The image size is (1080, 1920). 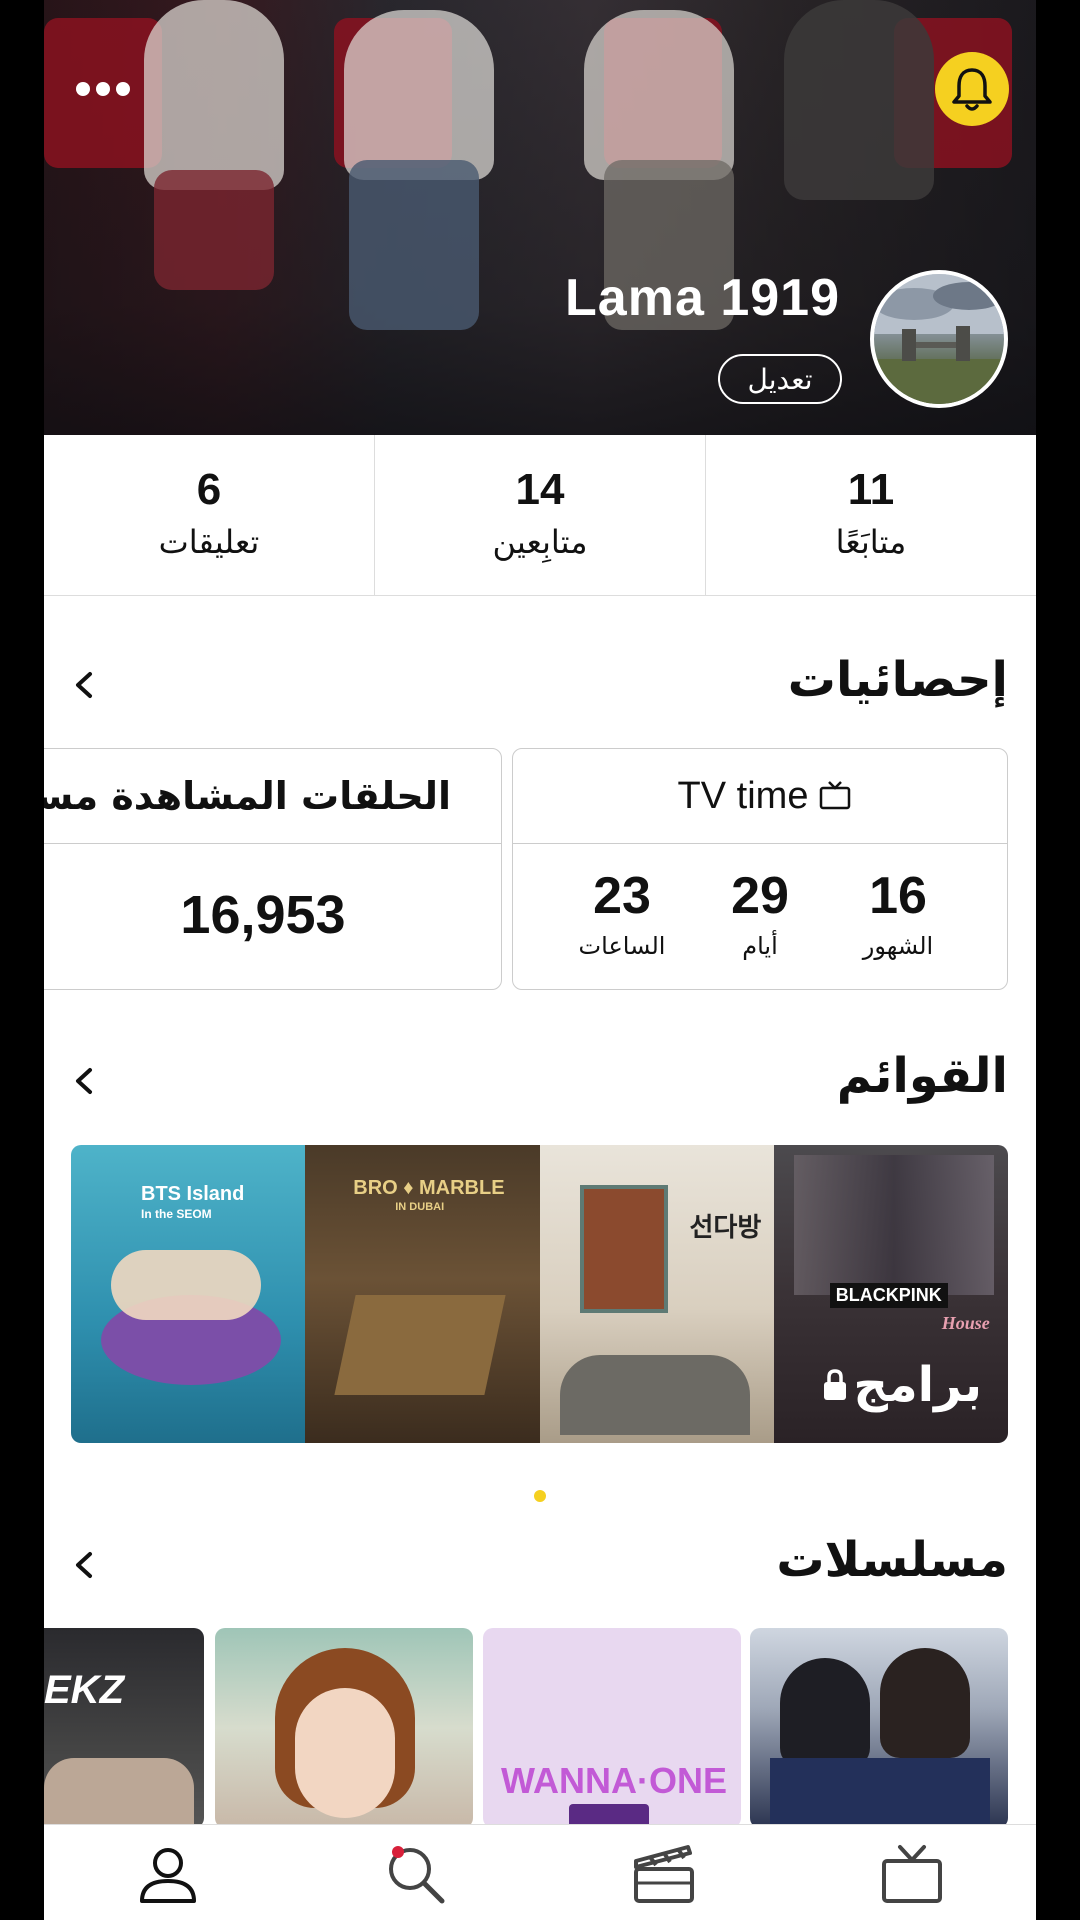 What do you see at coordinates (612, 1728) in the screenshot?
I see `series-thumb: WANNA·ONE` at bounding box center [612, 1728].